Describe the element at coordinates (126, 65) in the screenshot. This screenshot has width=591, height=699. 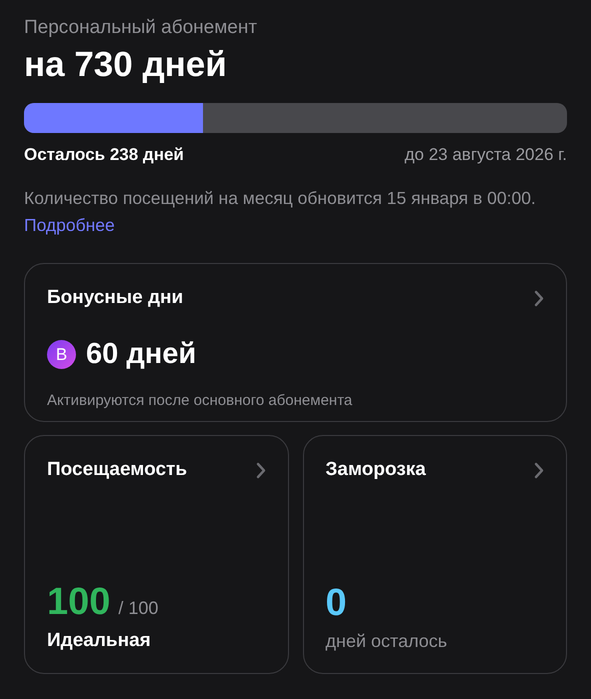
I see `subscription-title: на 730 дней` at that location.